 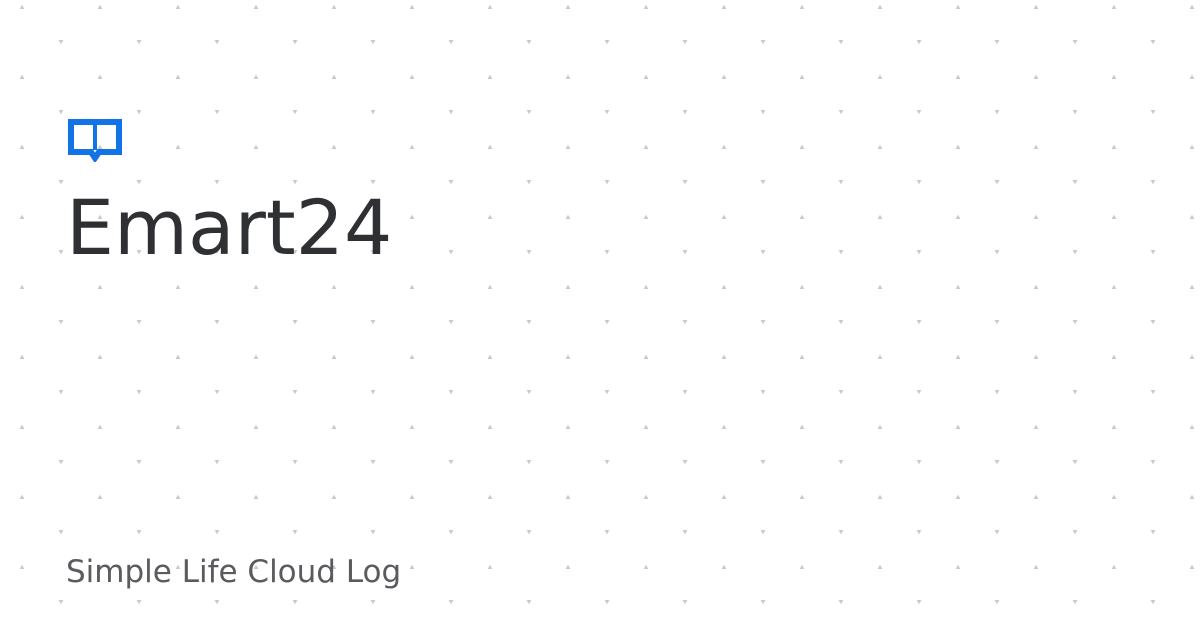 I want to click on site-name: Simple Life Cloud Log, so click(x=234, y=572).